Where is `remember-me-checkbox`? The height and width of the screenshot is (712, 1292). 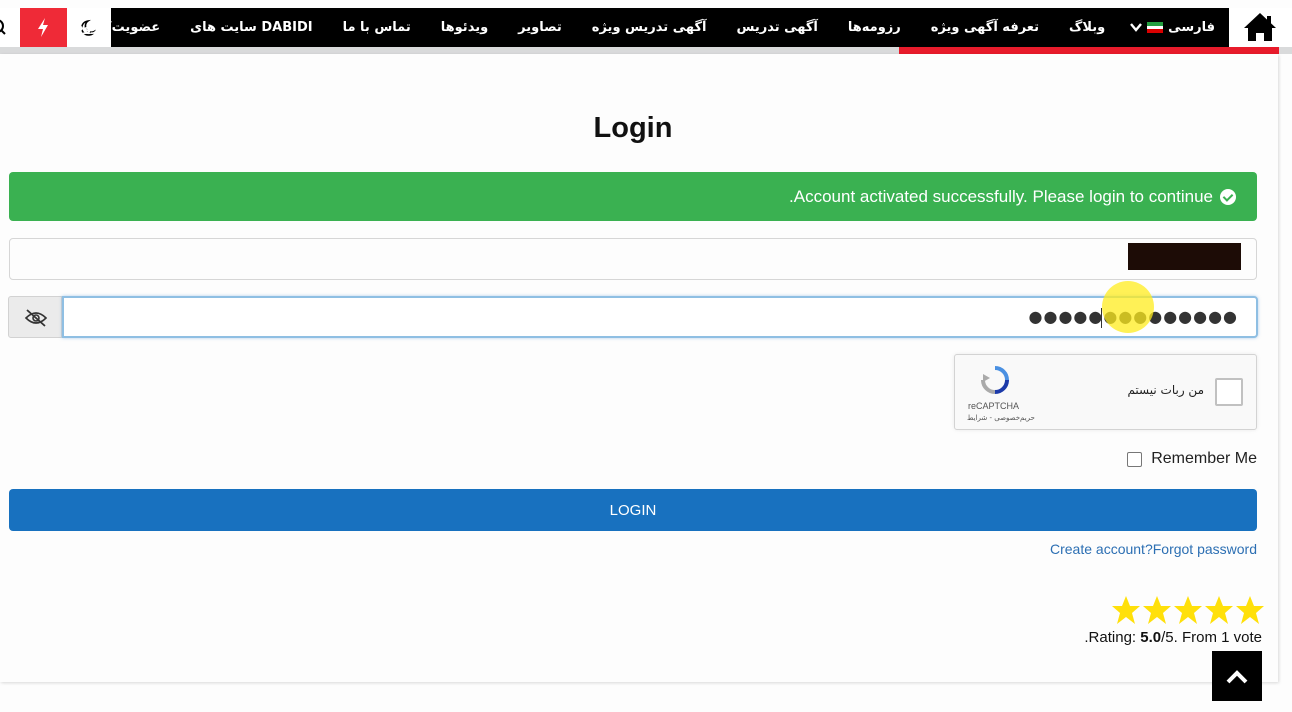
remember-me-checkbox is located at coordinates (1135, 459).